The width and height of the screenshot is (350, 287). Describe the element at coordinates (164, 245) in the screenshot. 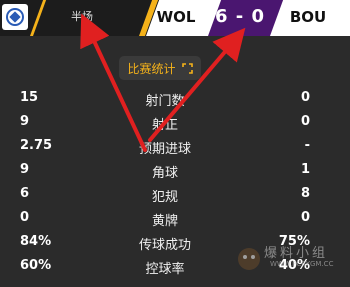

I see `stat-label: 传球成功` at that location.